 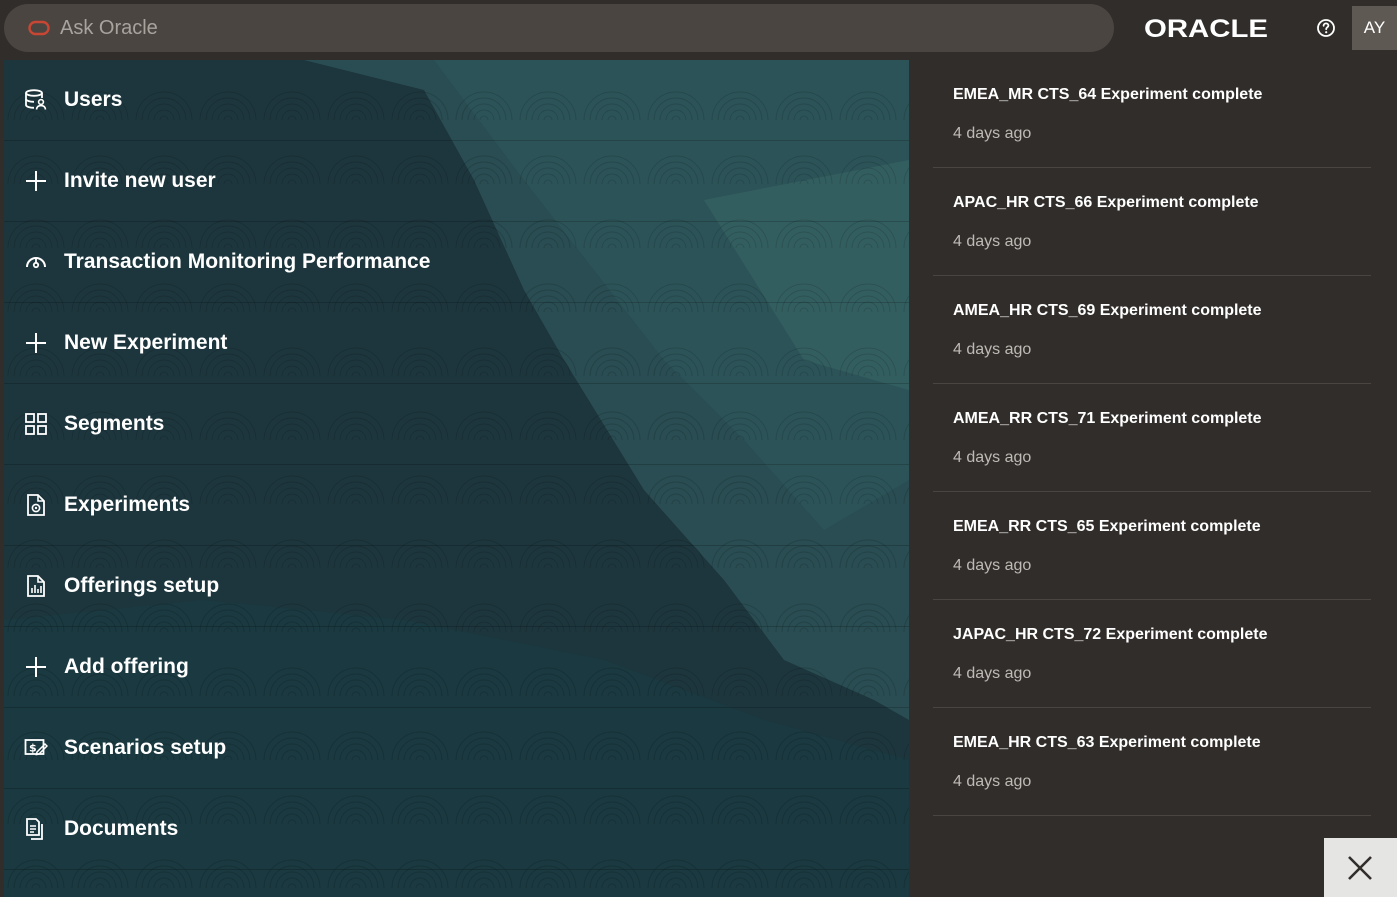 I want to click on notification-title: EMEA_MR CTS_64 Experiment complete, so click(x=1108, y=94).